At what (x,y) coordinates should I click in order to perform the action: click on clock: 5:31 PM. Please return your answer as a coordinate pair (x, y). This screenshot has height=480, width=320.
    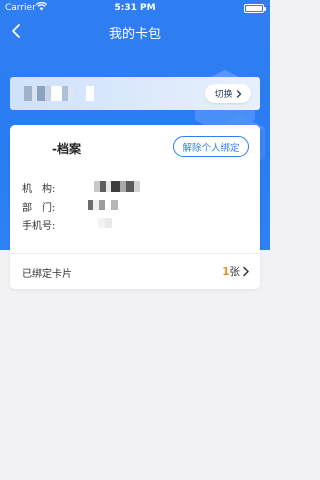
    Looking at the image, I should click on (135, 8).